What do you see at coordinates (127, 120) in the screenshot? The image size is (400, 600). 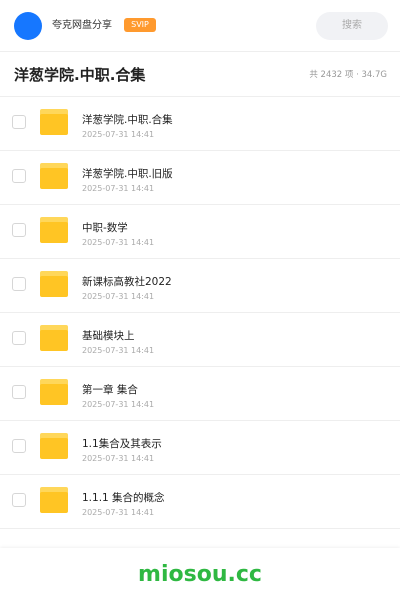 I see `item-name: 洋葱学院.中职.合集` at bounding box center [127, 120].